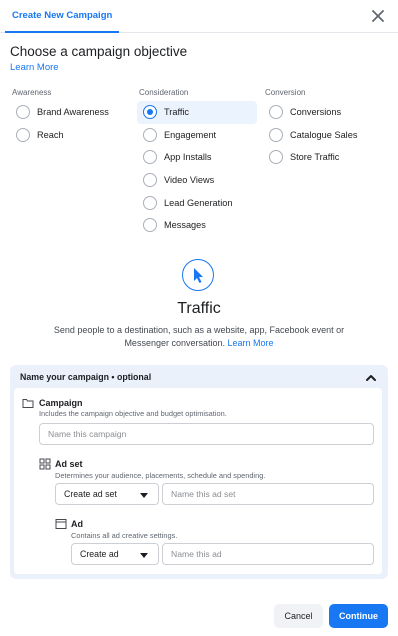  Describe the element at coordinates (316, 112) in the screenshot. I see `option-label: Conversions` at that location.